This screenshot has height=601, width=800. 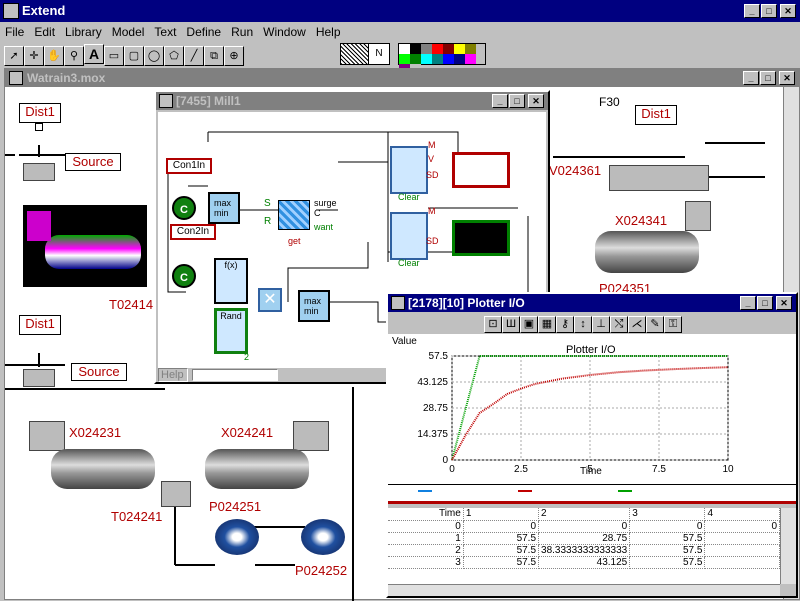 What do you see at coordinates (787, 78) in the screenshot?
I see `model-close-button: ✕` at bounding box center [787, 78].